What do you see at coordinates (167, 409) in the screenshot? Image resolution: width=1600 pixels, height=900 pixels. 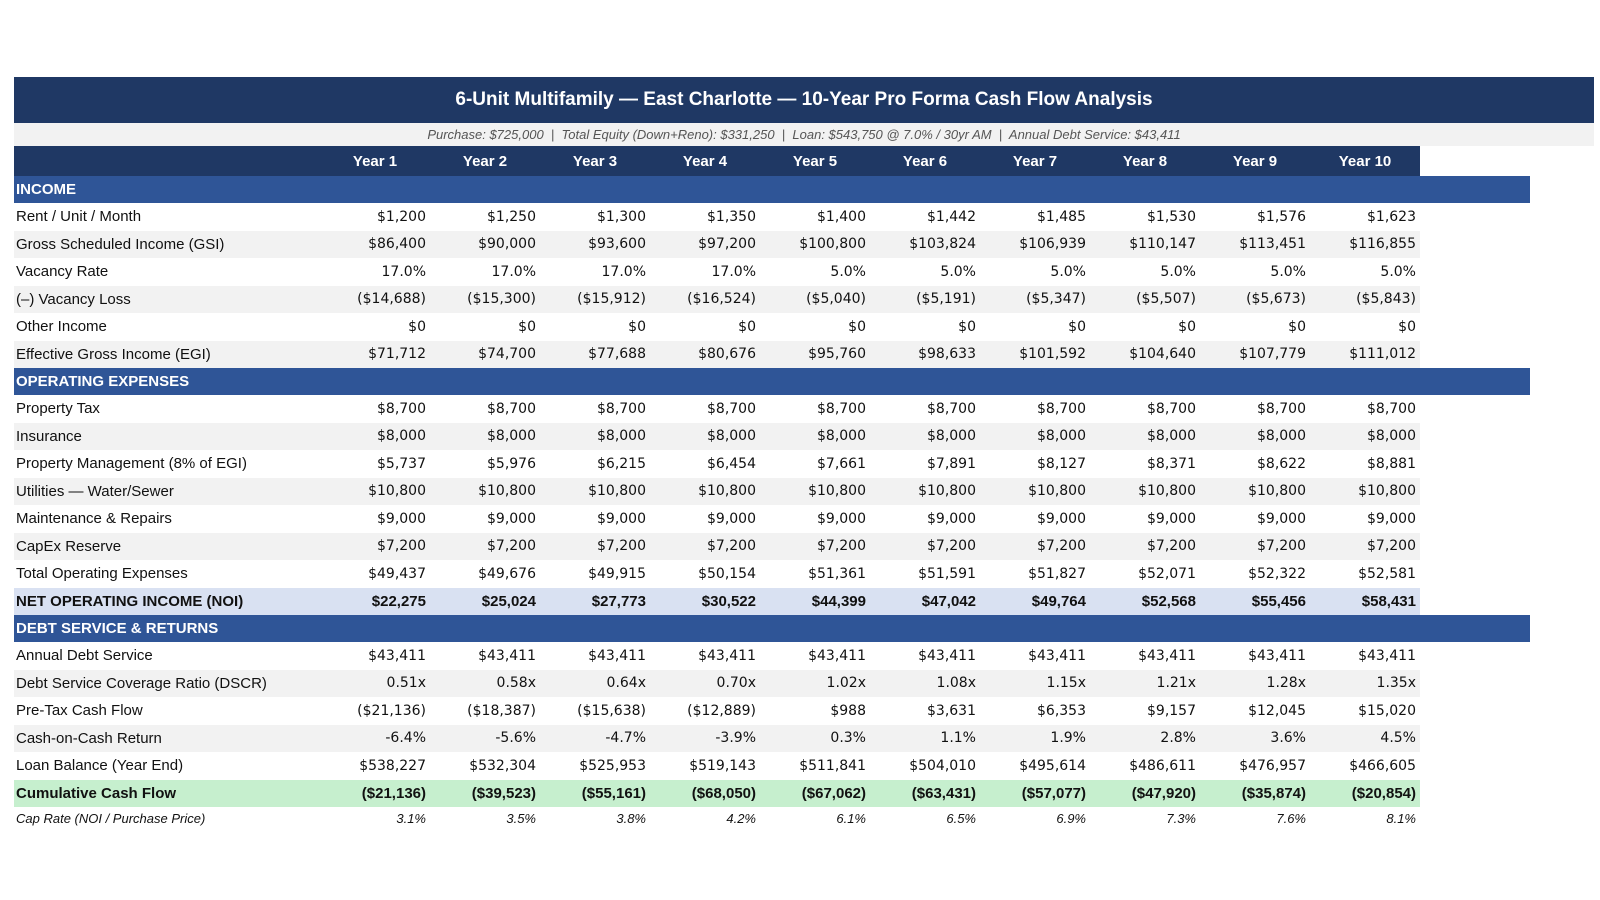 I see `row-label: Property Tax` at bounding box center [167, 409].